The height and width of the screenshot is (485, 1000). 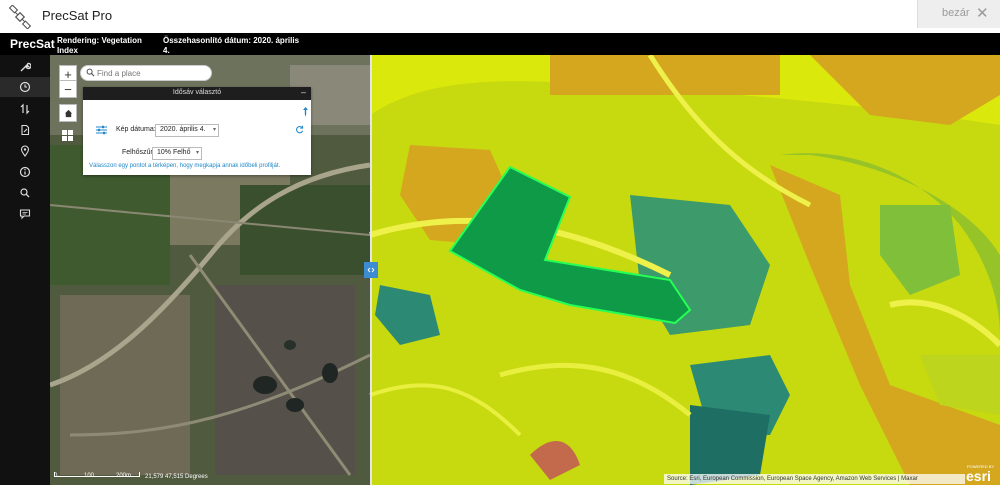 I want to click on sidebar-item-swap, so click(x=25, y=109).